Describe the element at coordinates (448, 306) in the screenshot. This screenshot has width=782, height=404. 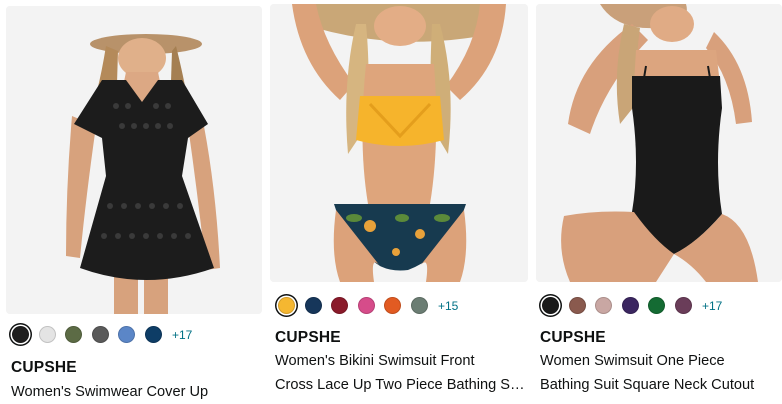
I see `more-colors-link: +15` at that location.